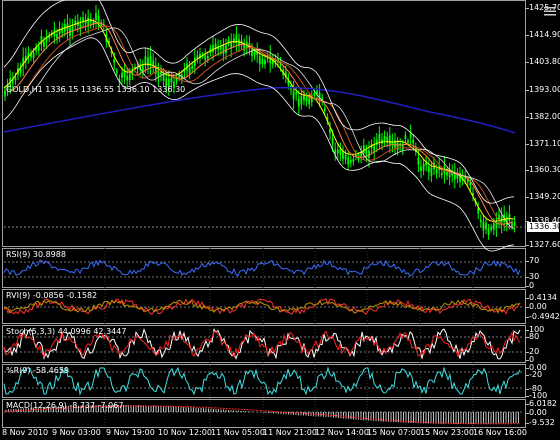 Image resolution: width=560 pixels, height=440 pixels. Describe the element at coordinates (394, 432) in the screenshot. I see `time-label: 15 Nov 07:00` at that location.